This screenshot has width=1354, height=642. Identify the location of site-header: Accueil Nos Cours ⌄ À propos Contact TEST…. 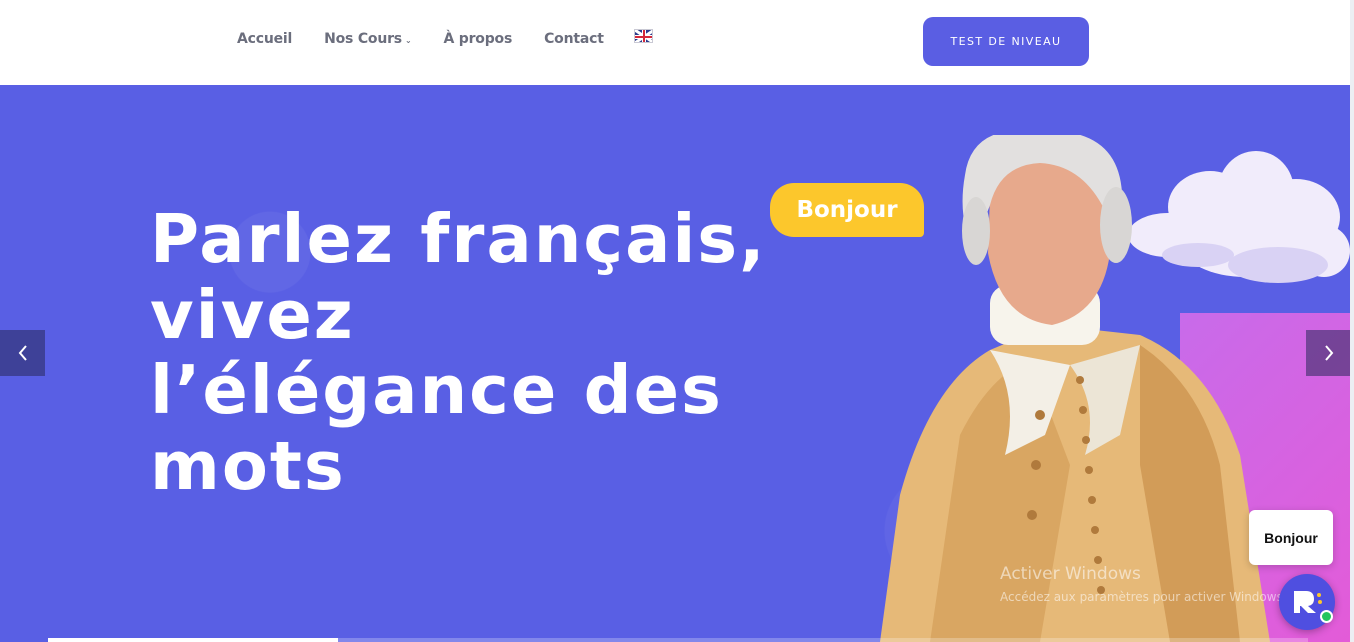
(677, 42).